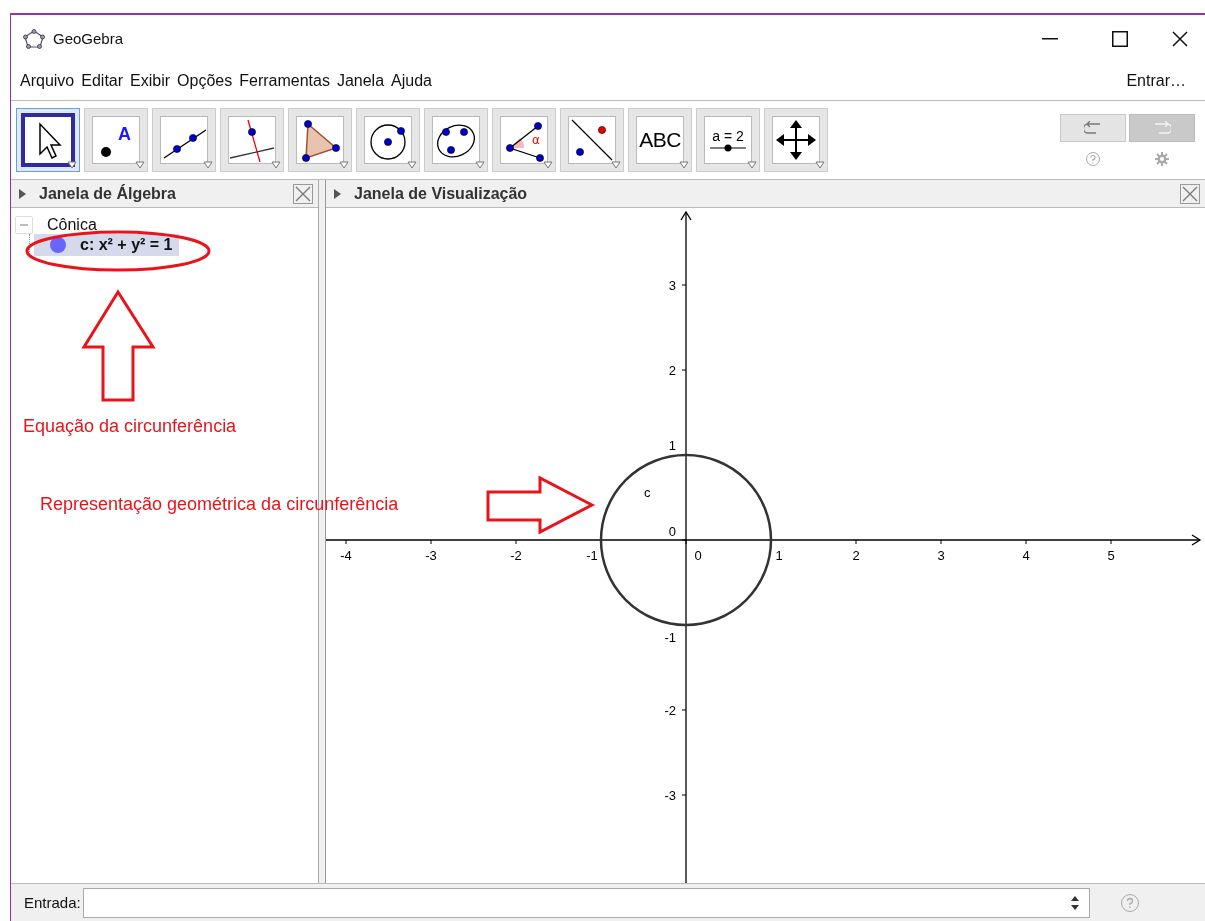  What do you see at coordinates (1074, 902) in the screenshot?
I see `spinner-icon` at bounding box center [1074, 902].